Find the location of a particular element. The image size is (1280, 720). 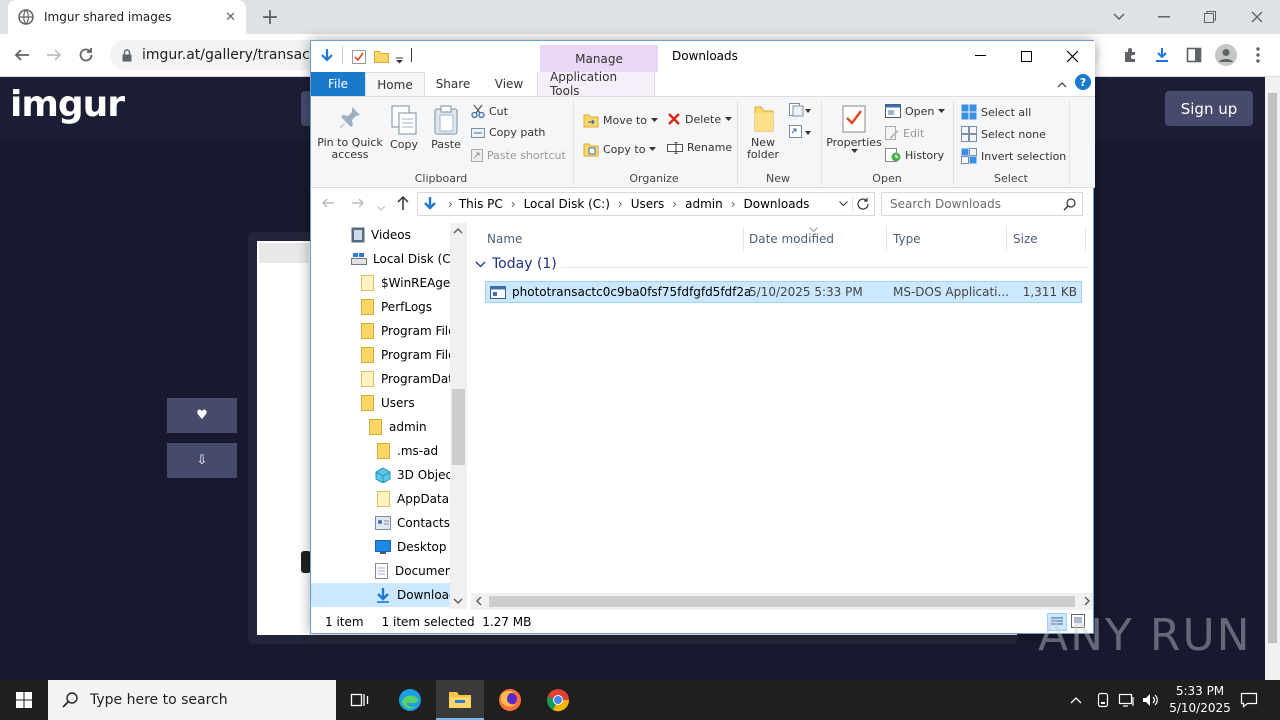

scroll-left-icon is located at coordinates (479, 601).